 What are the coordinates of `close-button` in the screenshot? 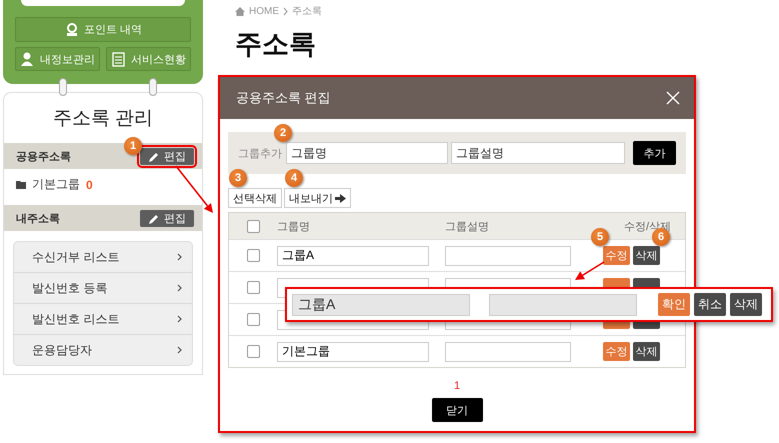 It's located at (673, 98).